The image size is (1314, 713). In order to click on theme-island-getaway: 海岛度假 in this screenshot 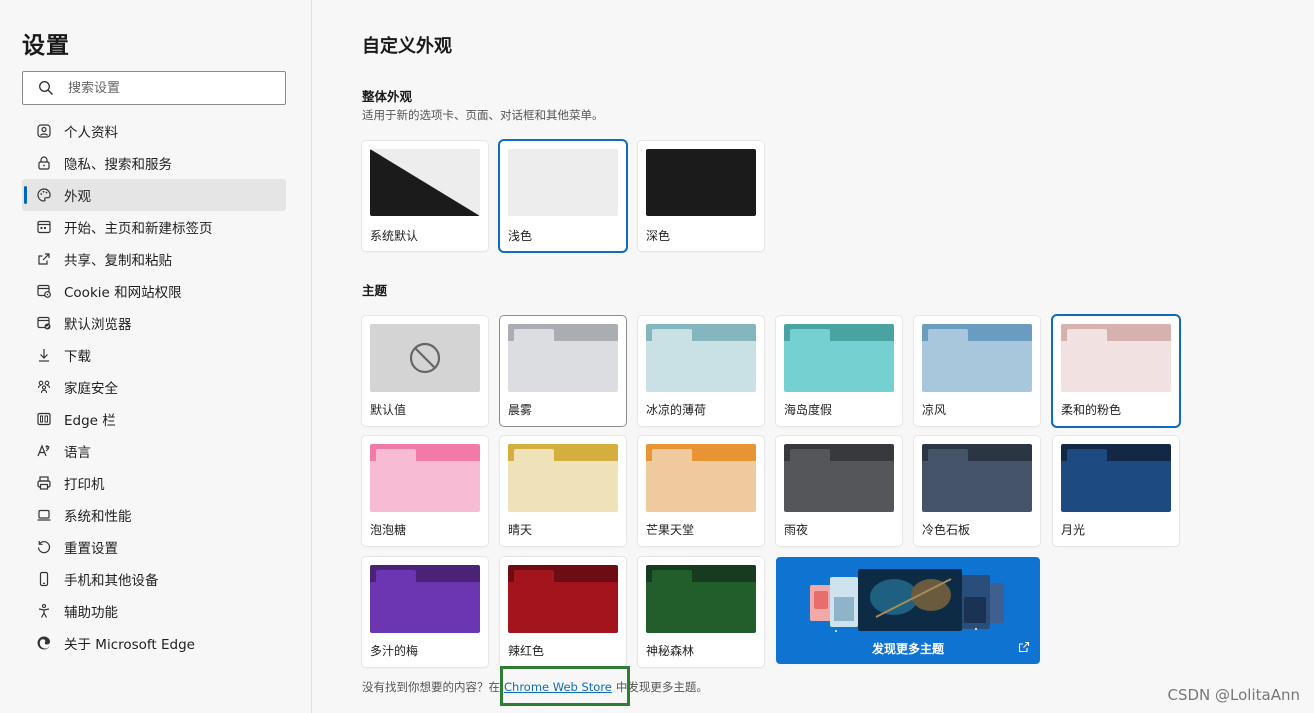, I will do `click(839, 371)`.